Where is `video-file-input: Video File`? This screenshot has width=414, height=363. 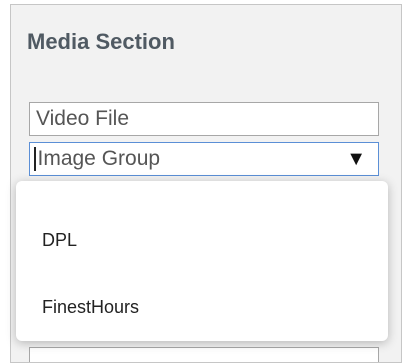 video-file-input: Video File is located at coordinates (204, 119).